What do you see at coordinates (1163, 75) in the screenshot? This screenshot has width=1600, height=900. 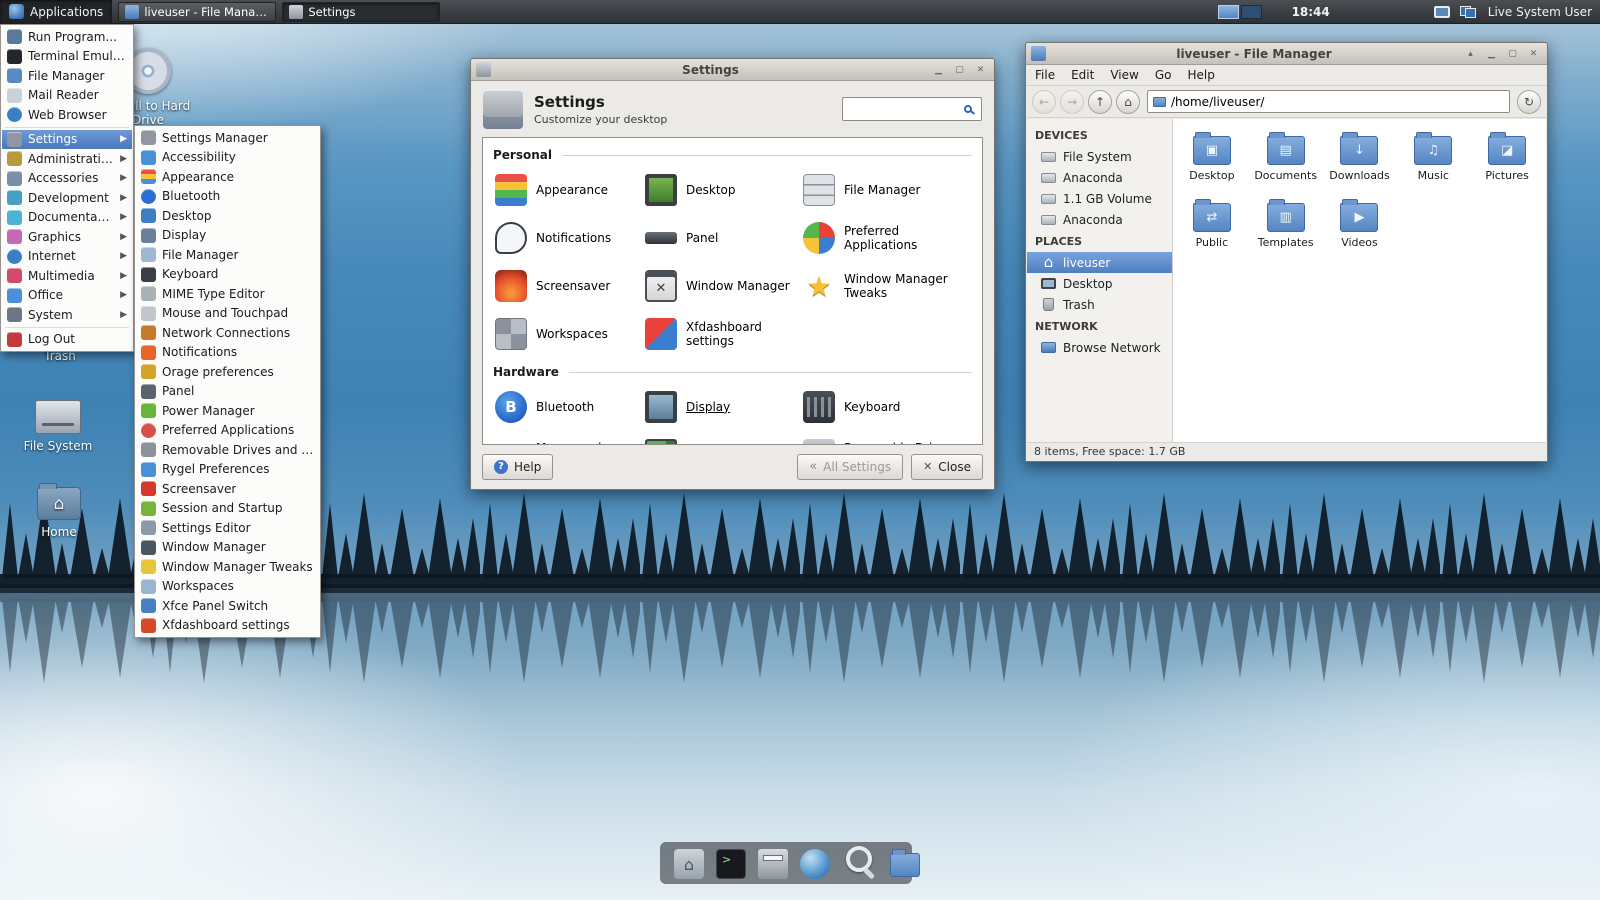 I see `menu-go: Go` at bounding box center [1163, 75].